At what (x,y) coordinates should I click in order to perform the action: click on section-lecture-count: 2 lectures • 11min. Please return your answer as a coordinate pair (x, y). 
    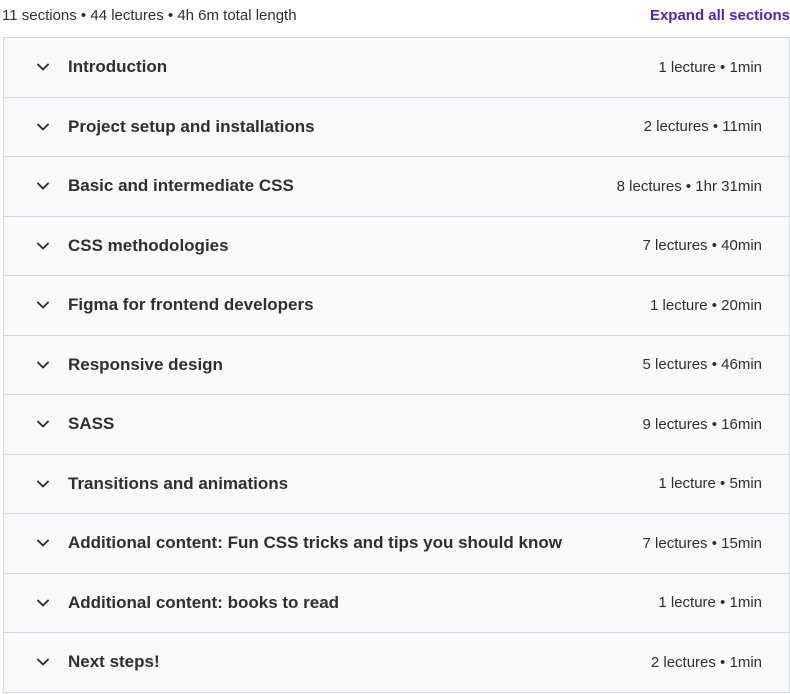
    Looking at the image, I should click on (702, 127).